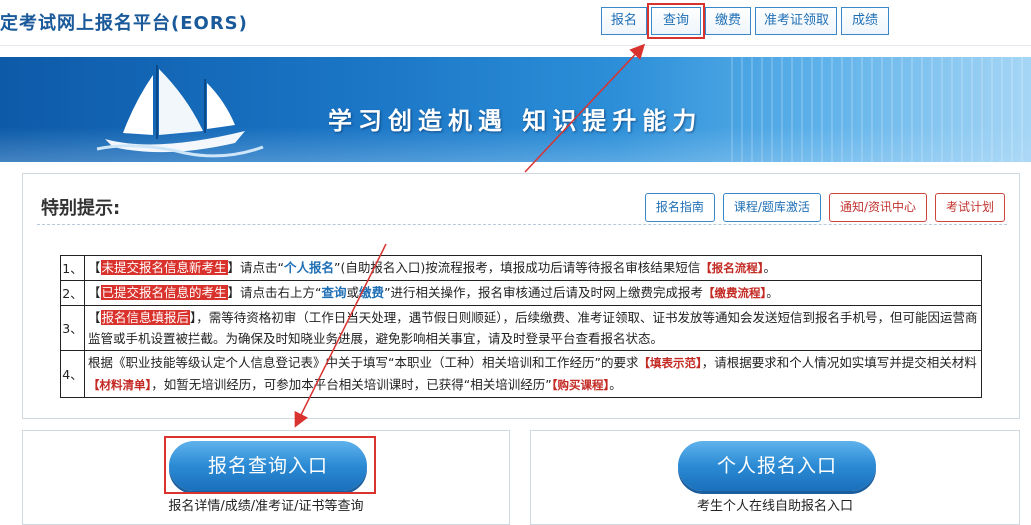 The image size is (1031, 525). What do you see at coordinates (371, 292) in the screenshot?
I see `payment-link: 缴费` at bounding box center [371, 292].